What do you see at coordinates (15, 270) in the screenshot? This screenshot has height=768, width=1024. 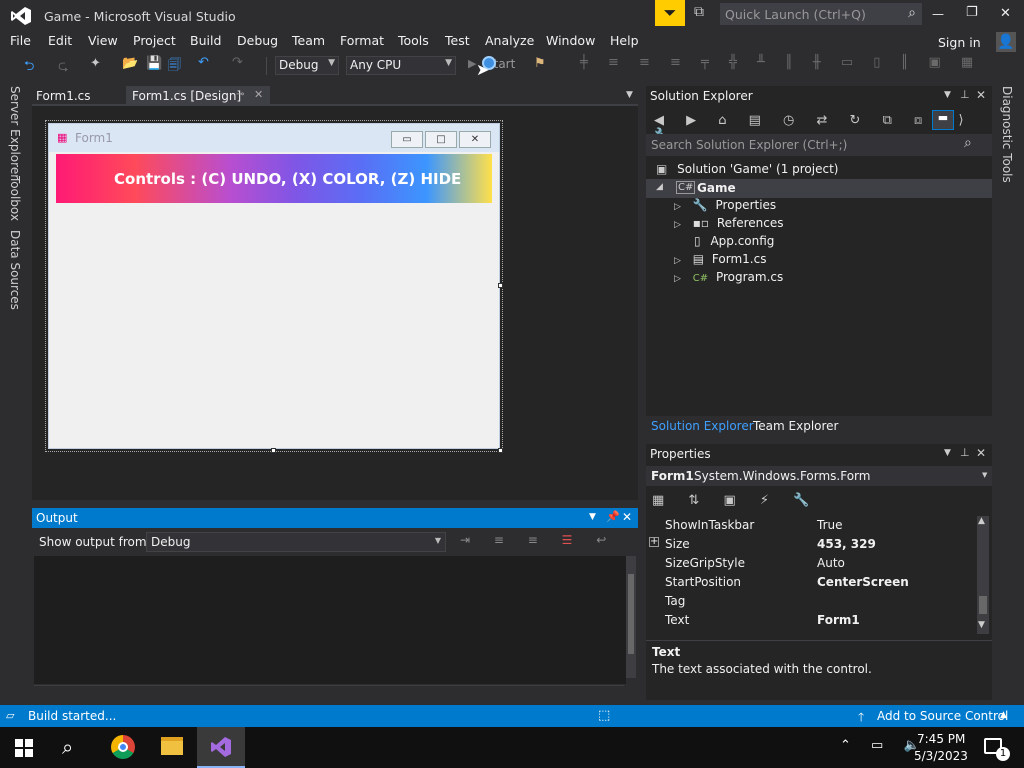 I see `data-sources-tab: Data Sources` at bounding box center [15, 270].